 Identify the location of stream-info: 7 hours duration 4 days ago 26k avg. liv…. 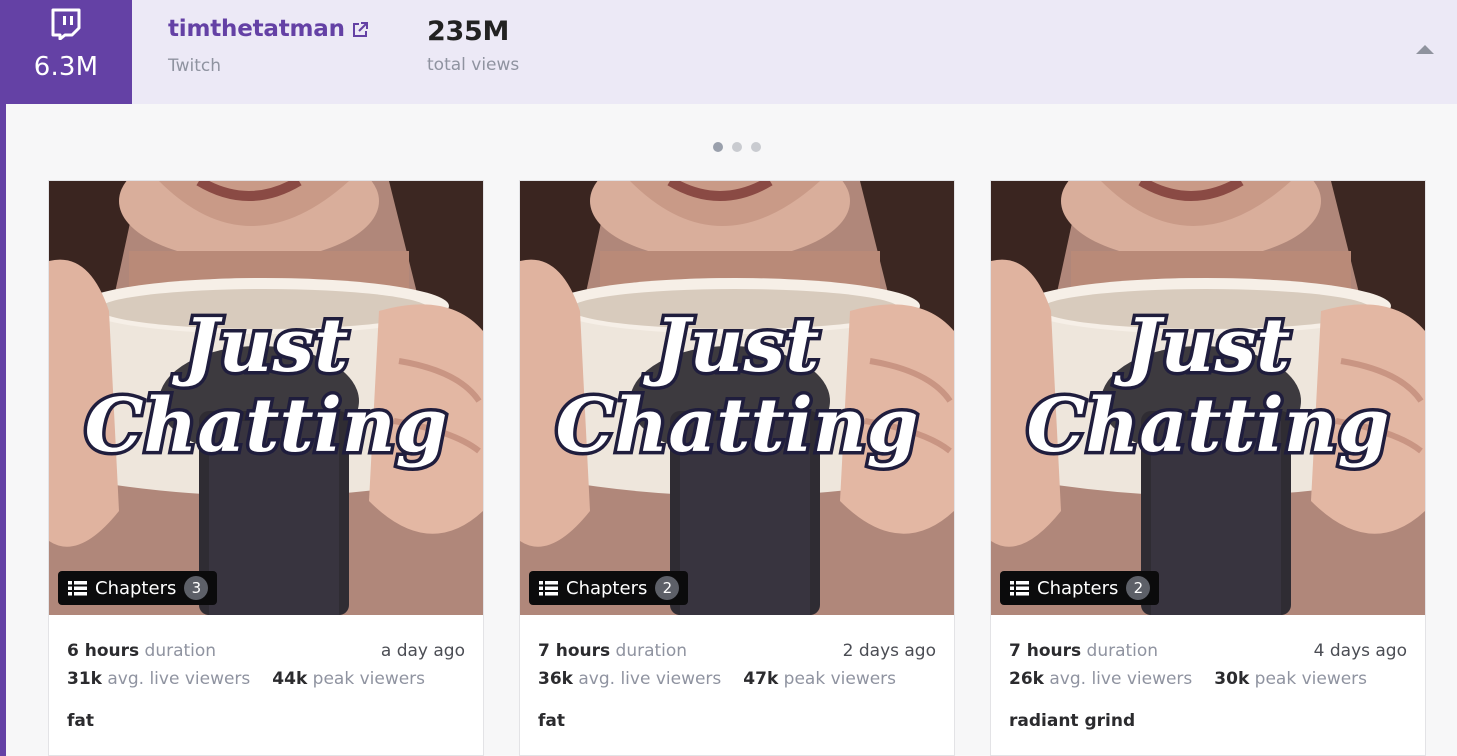
(1208, 673).